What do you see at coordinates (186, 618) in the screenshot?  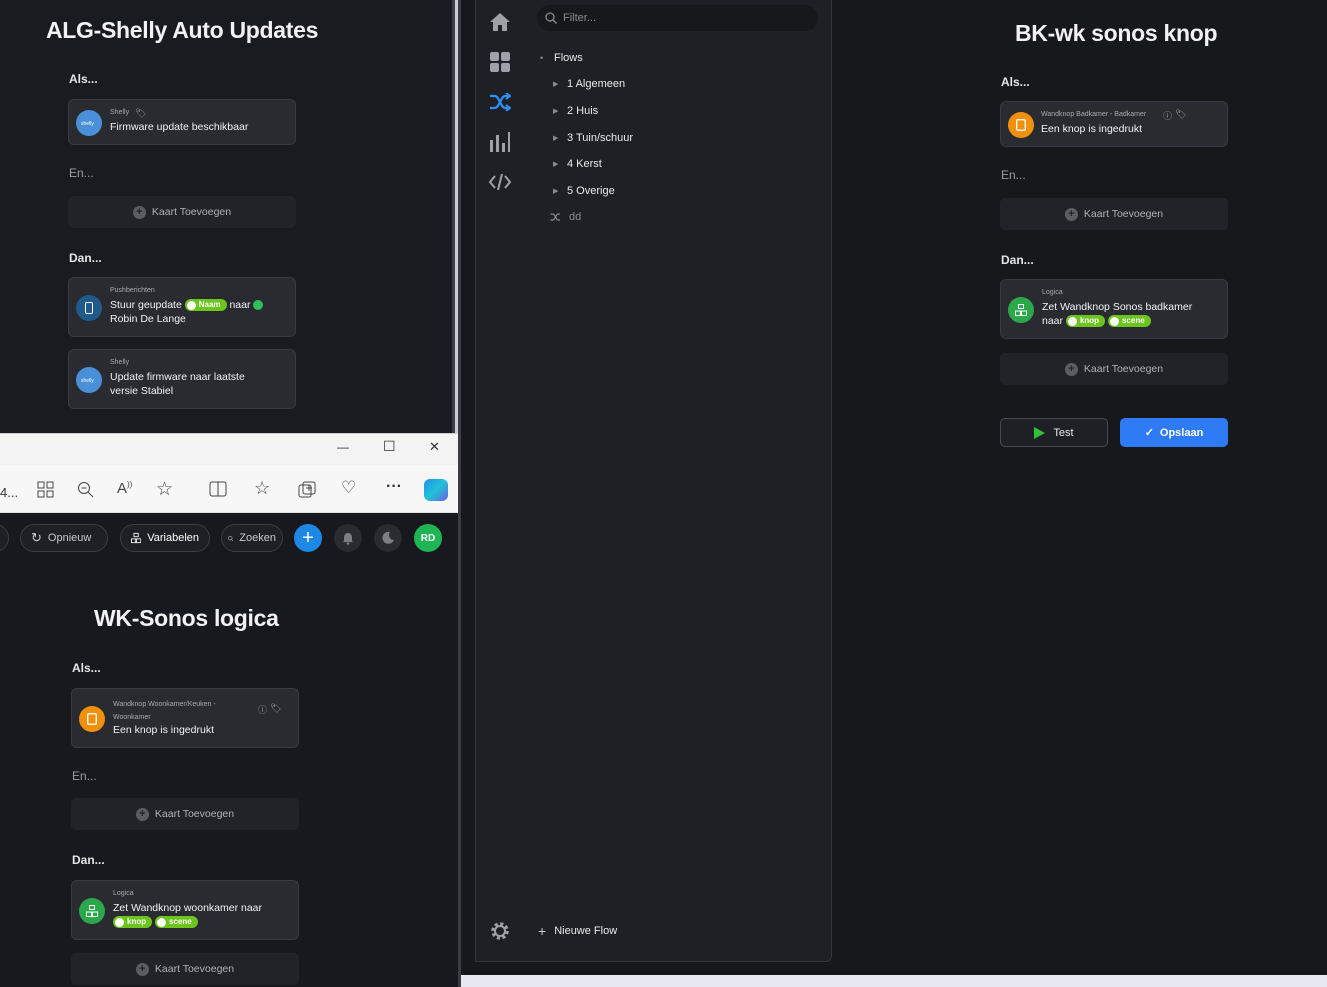 I see `page-title: WK-Sonos logica` at bounding box center [186, 618].